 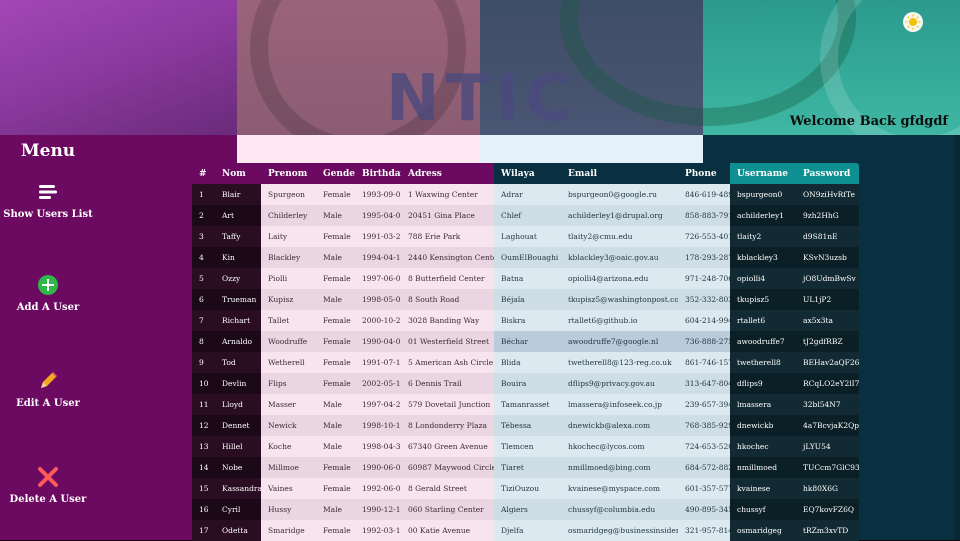 What do you see at coordinates (378, 299) in the screenshot?
I see `table-cell: 1998-05-01` at bounding box center [378, 299].